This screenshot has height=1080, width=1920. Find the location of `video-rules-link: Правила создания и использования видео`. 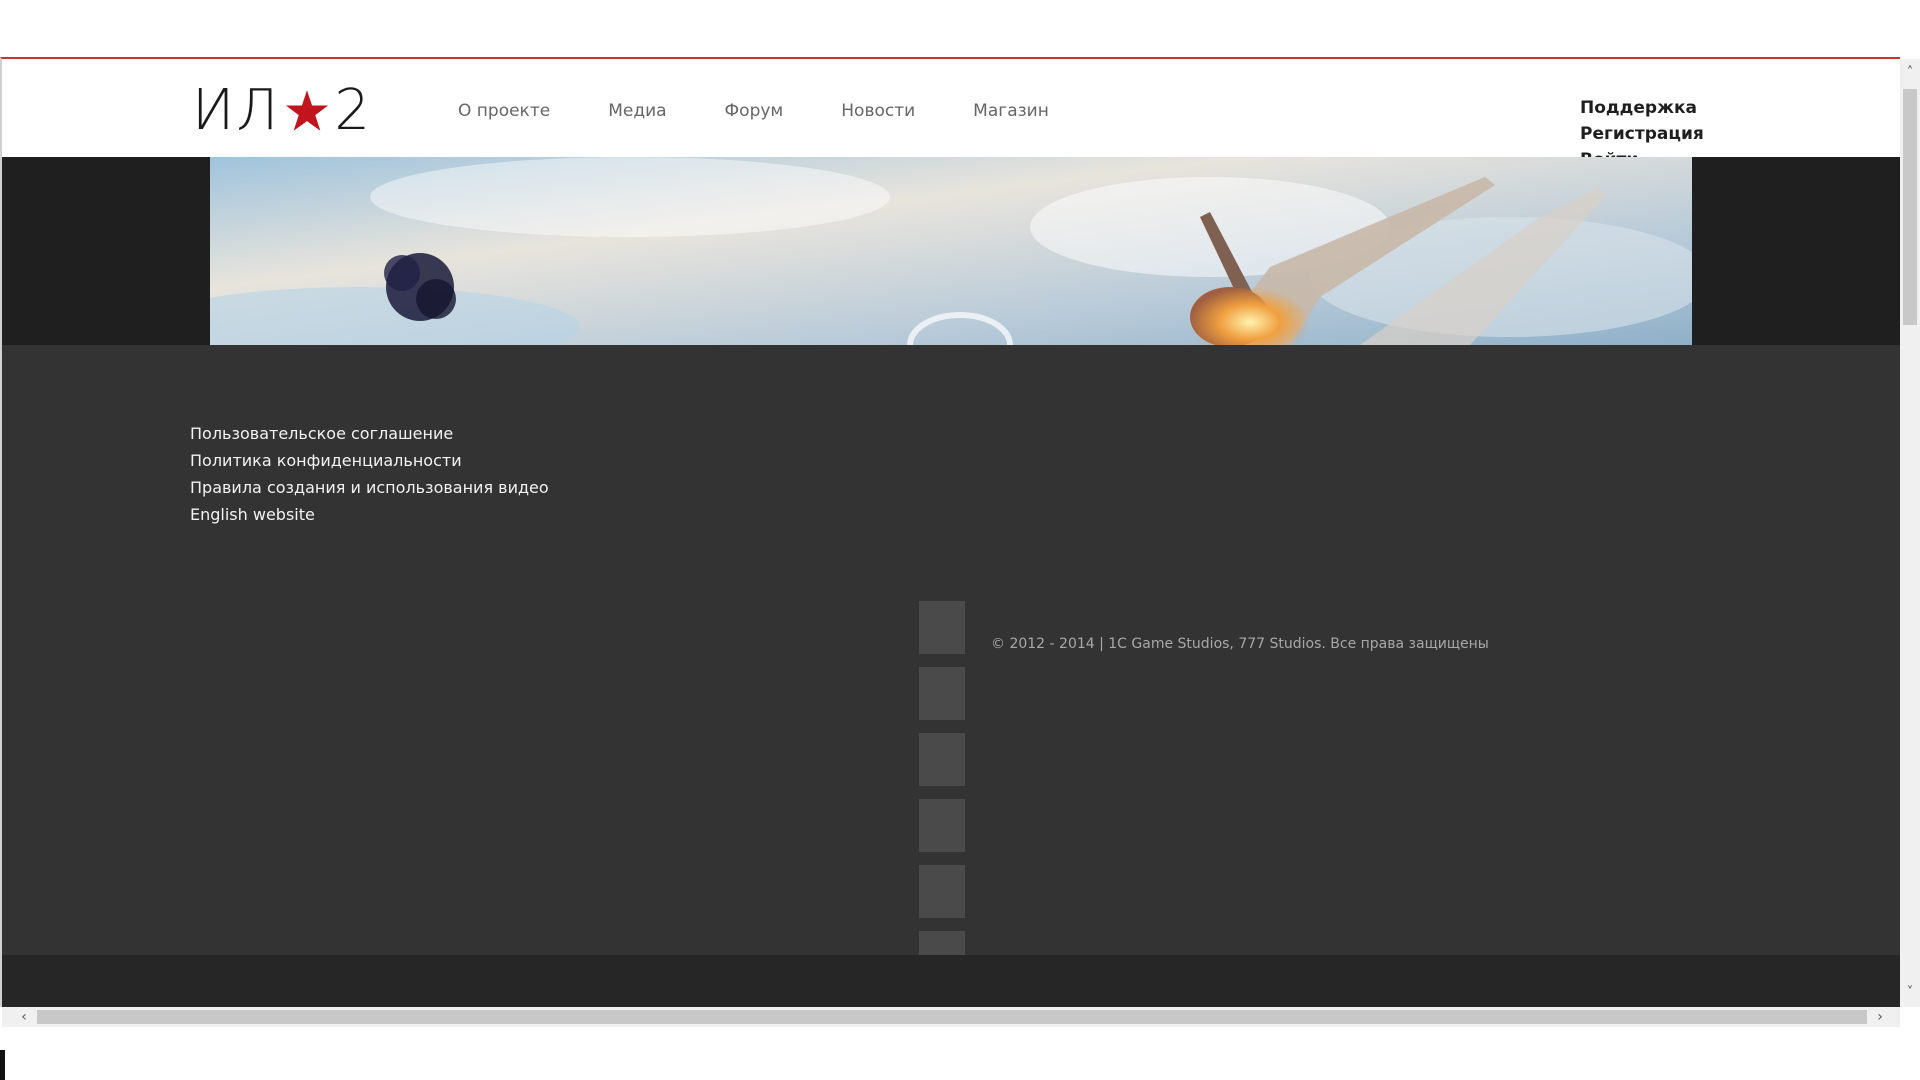

video-rules-link: Правила создания и использования видео is located at coordinates (369, 487).